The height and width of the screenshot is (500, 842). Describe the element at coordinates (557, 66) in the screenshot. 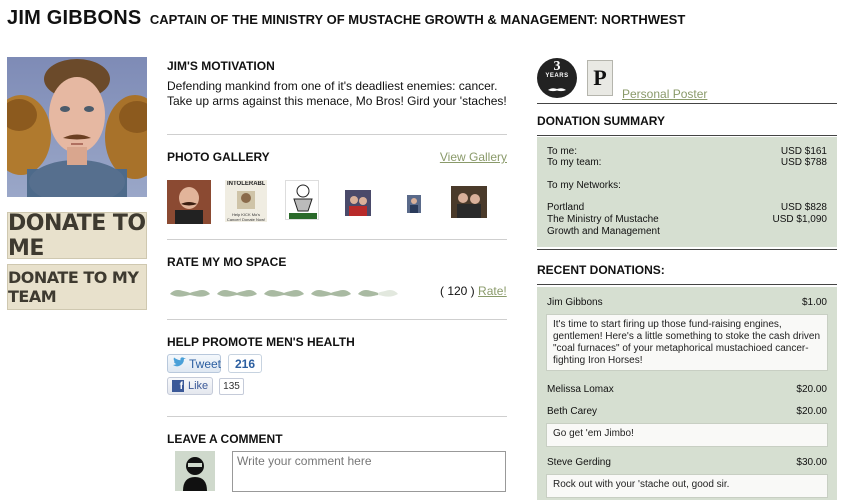

I see `years-number: 3` at that location.